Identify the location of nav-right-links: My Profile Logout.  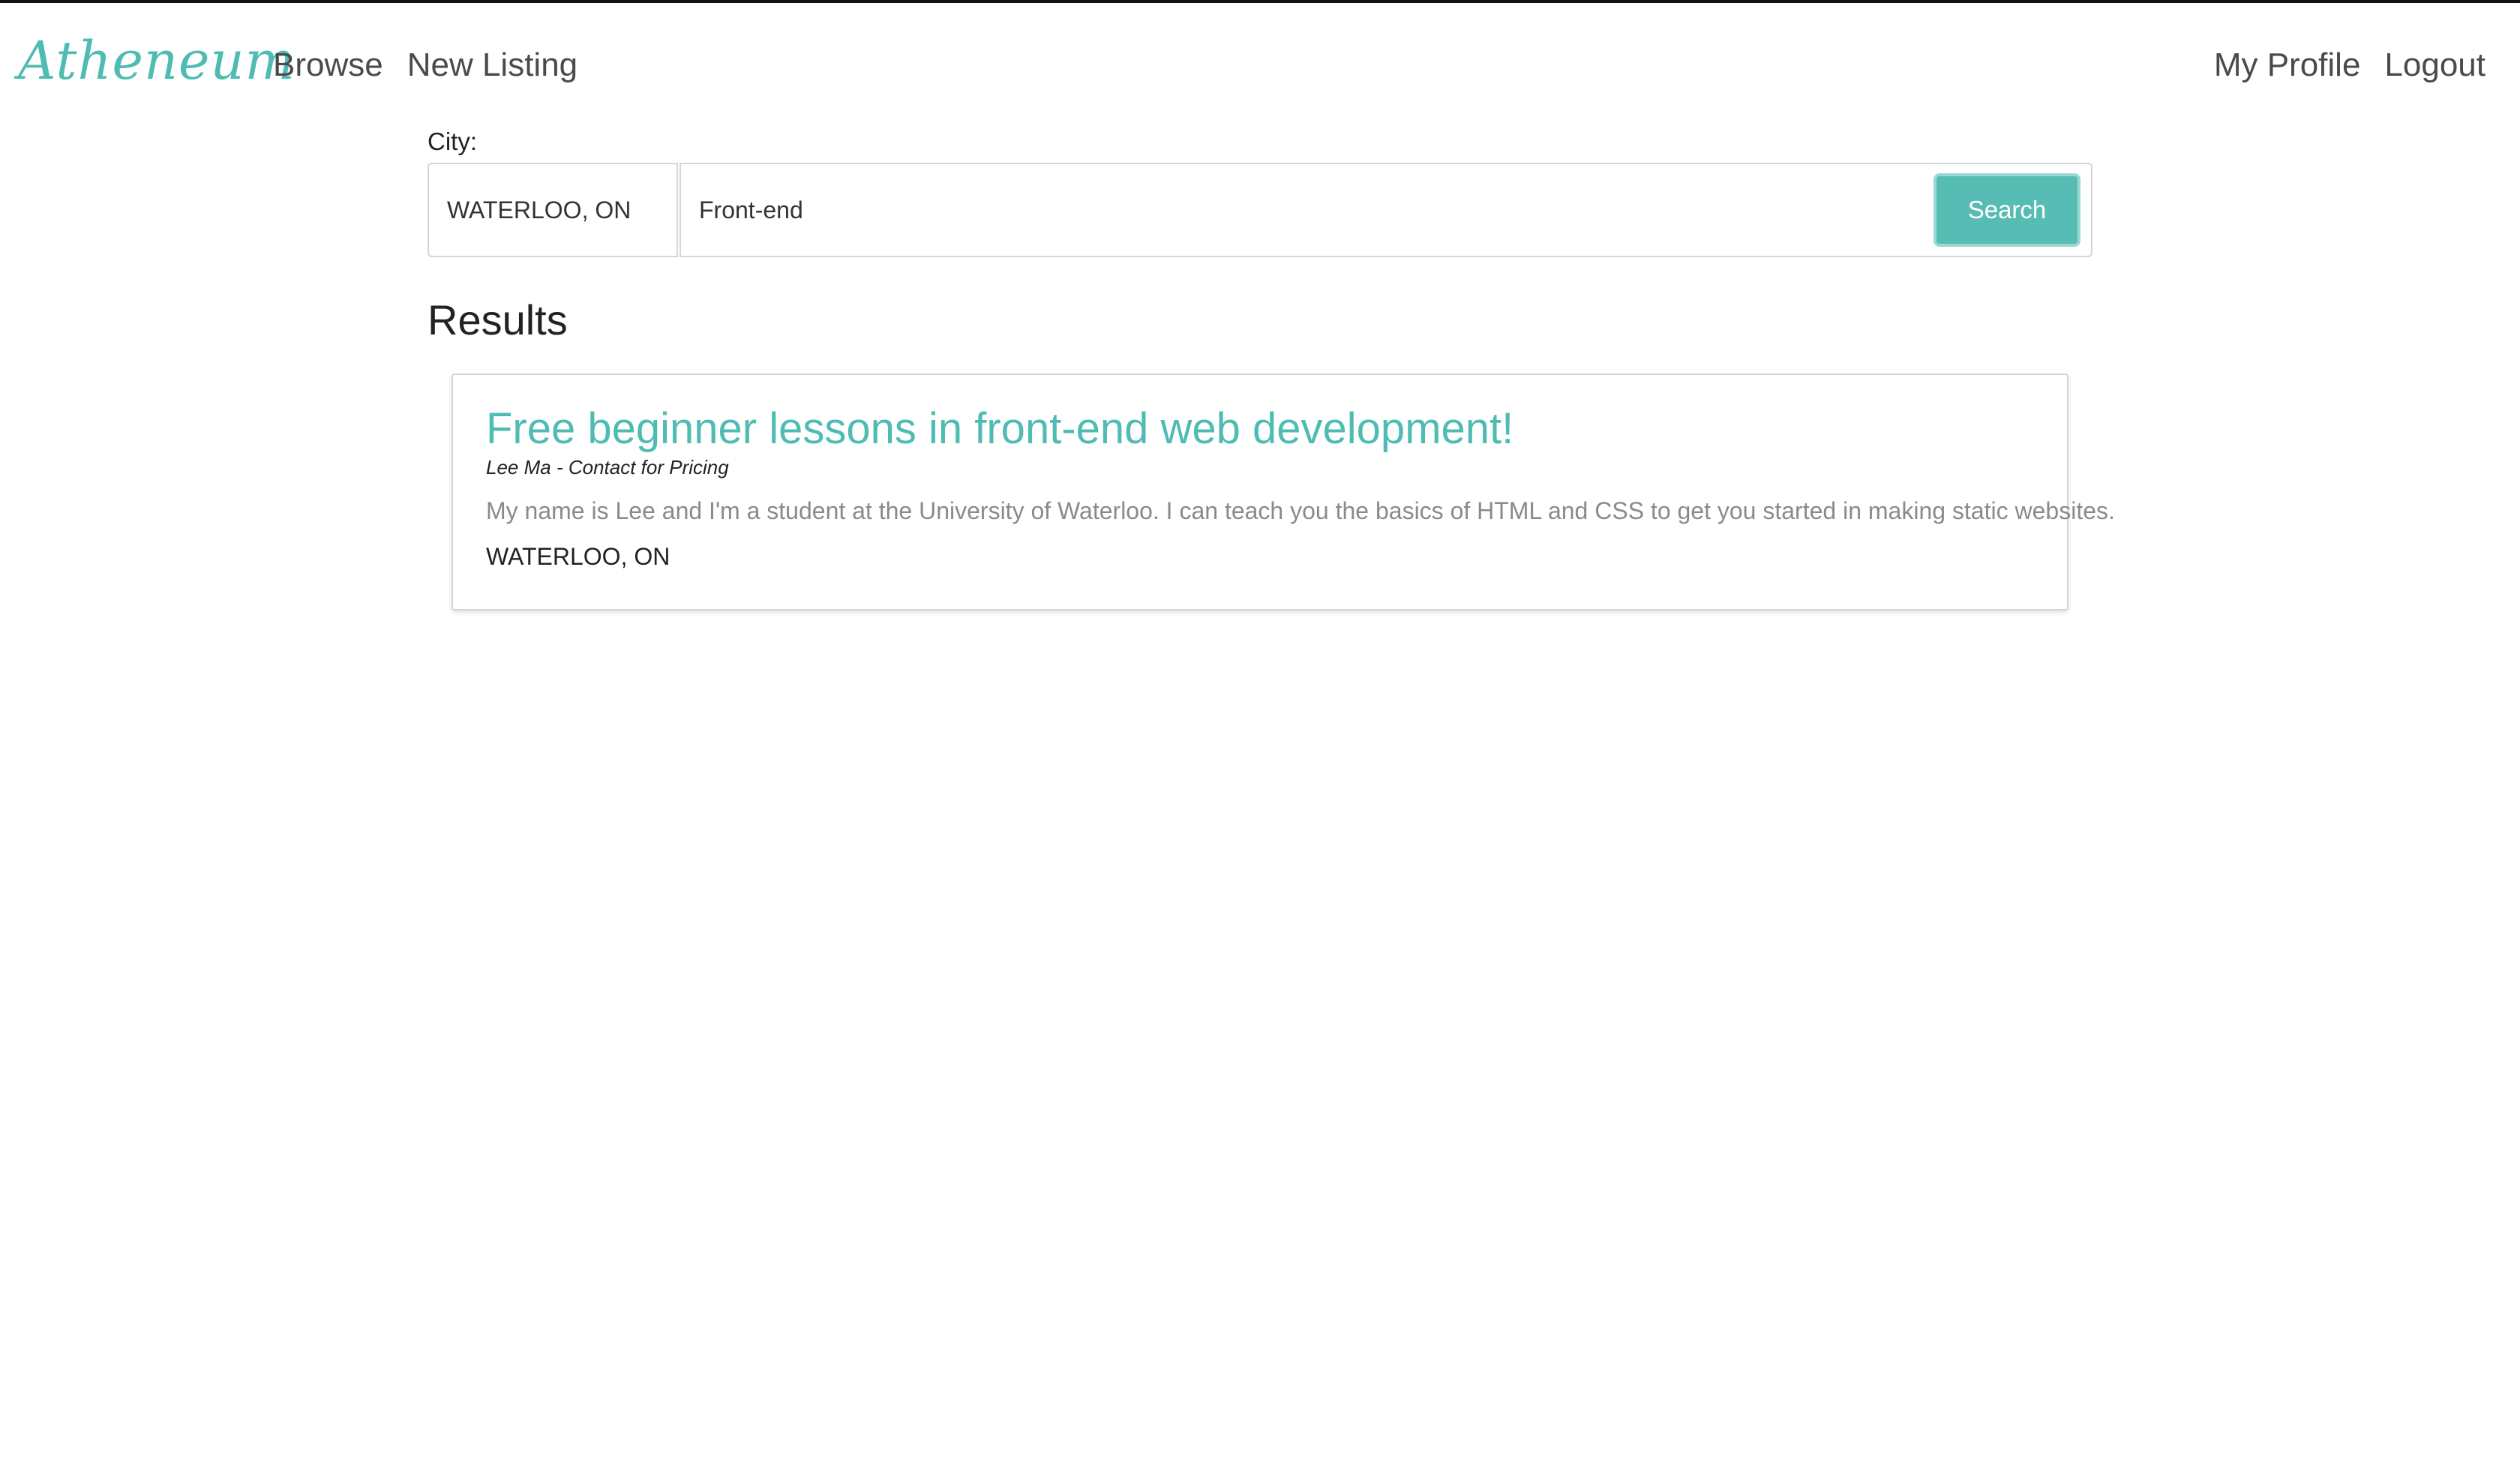
(2350, 65).